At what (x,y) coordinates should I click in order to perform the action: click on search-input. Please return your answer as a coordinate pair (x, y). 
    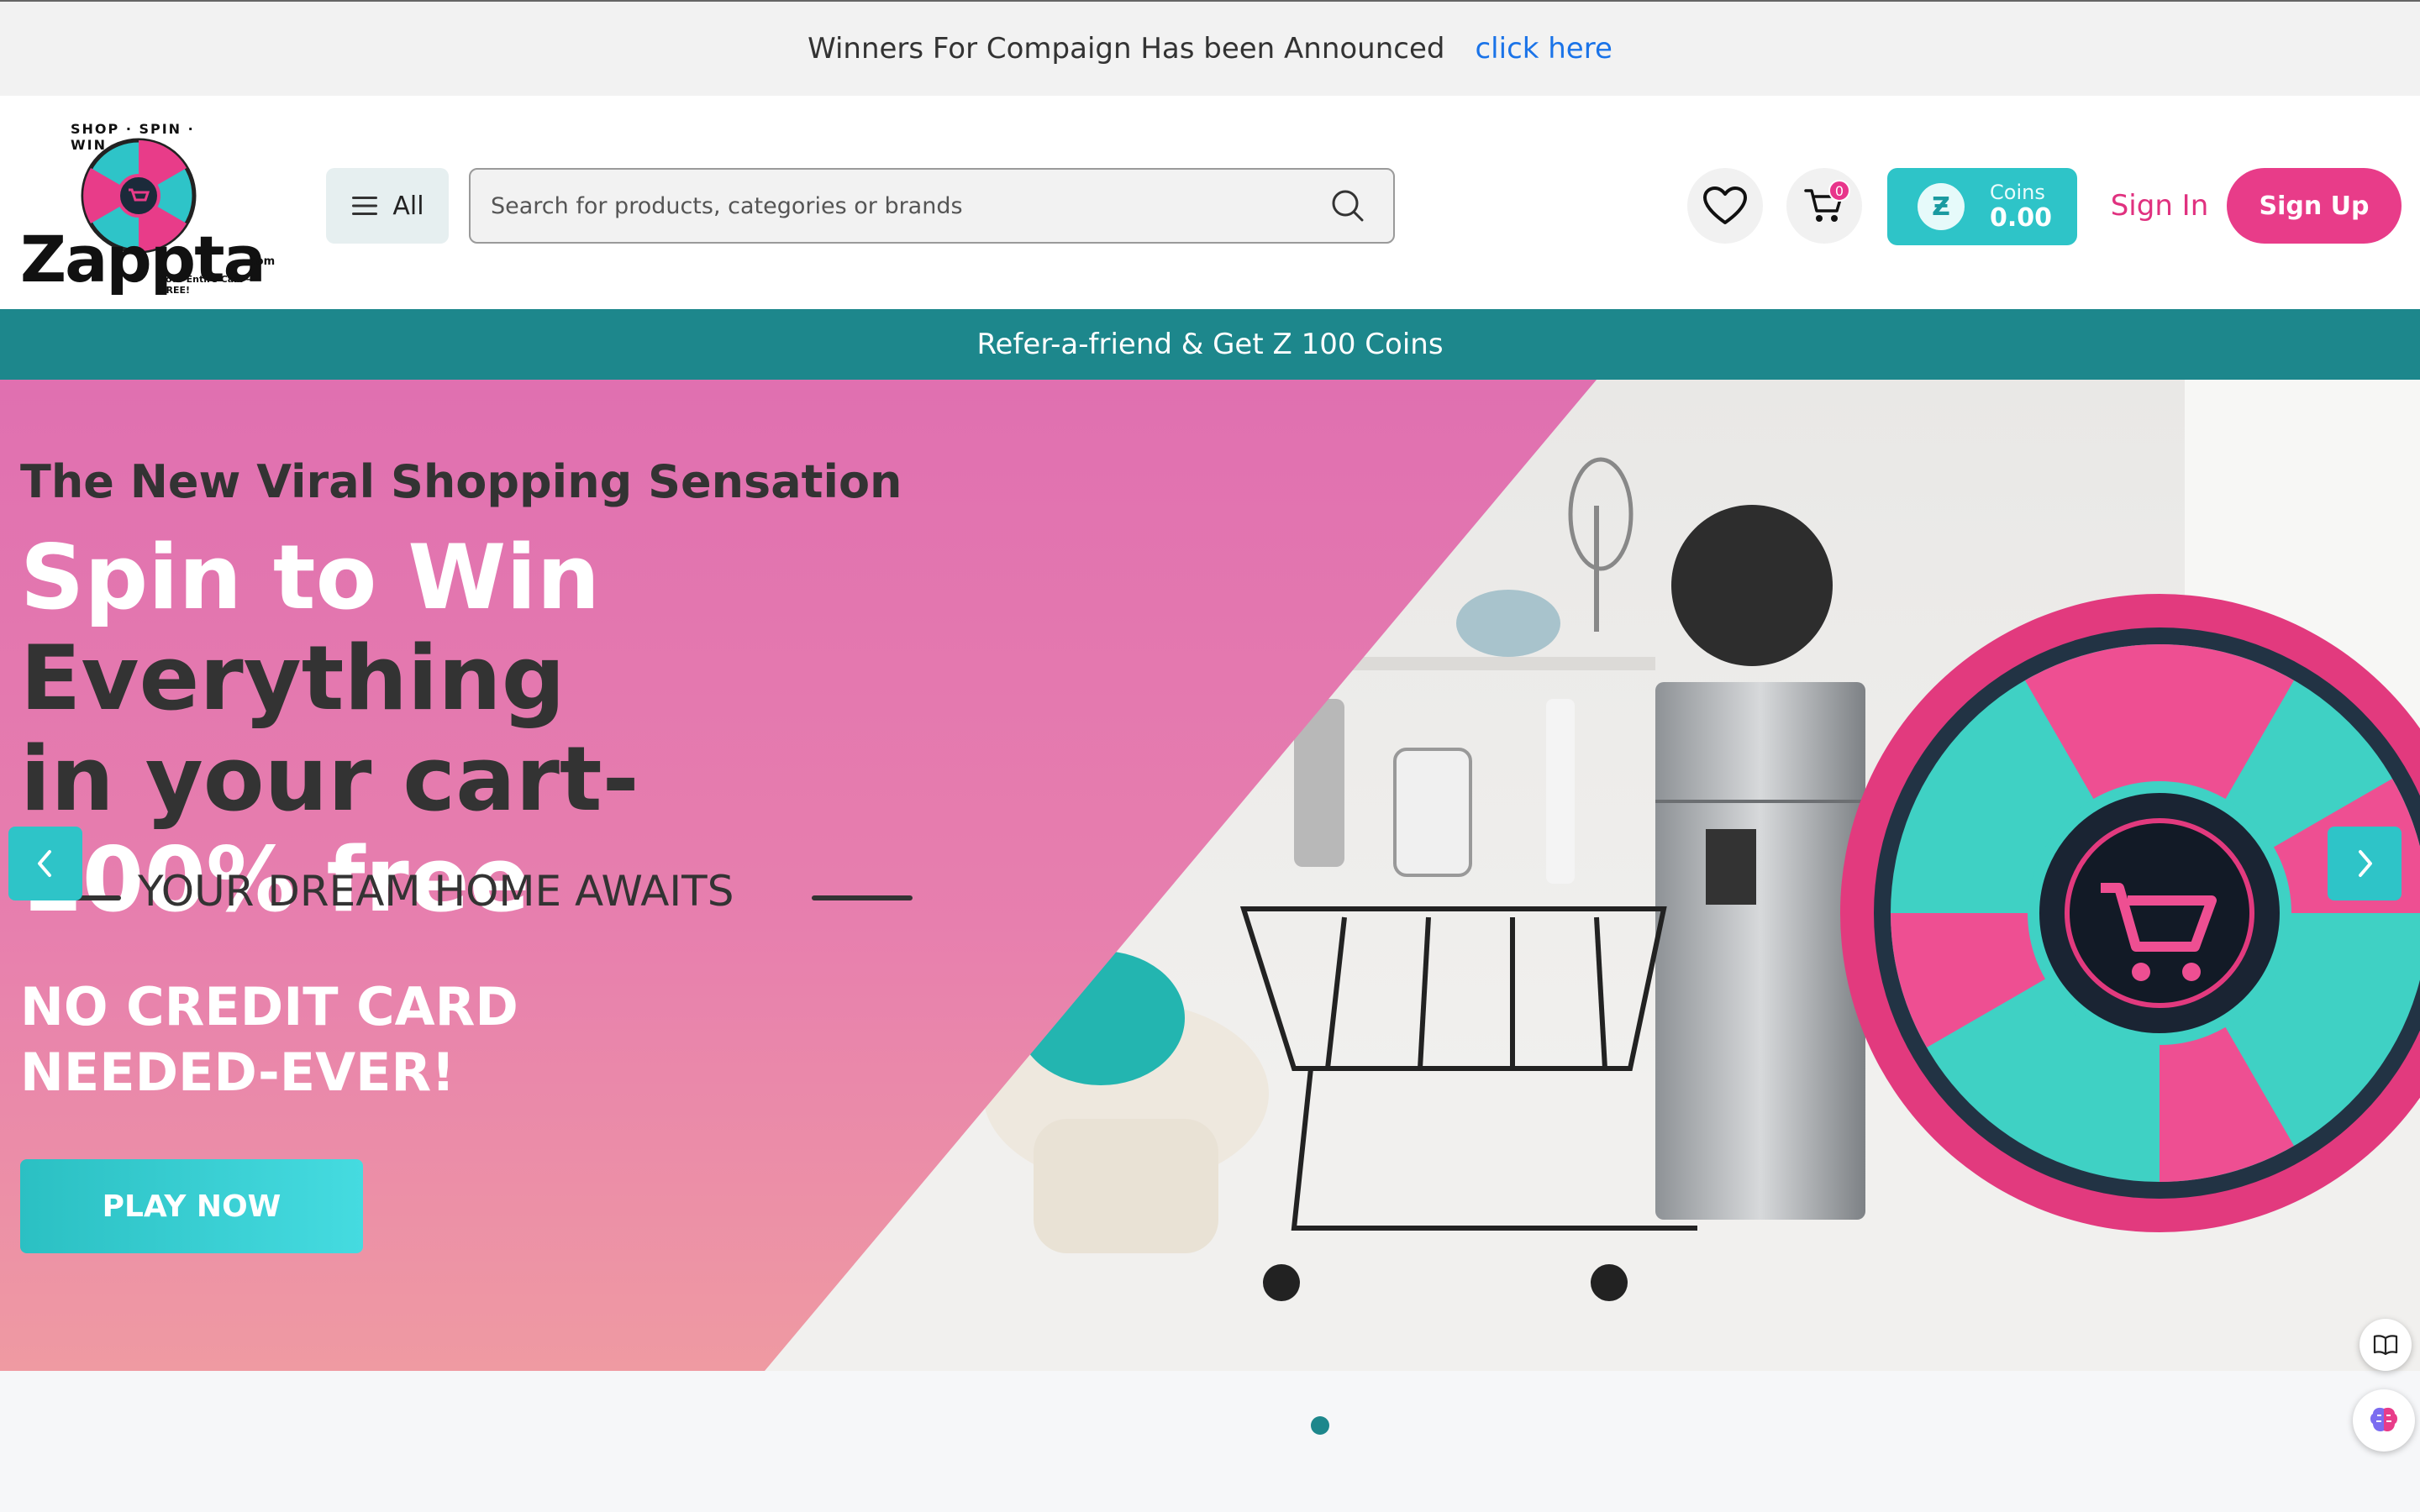
    Looking at the image, I should click on (897, 206).